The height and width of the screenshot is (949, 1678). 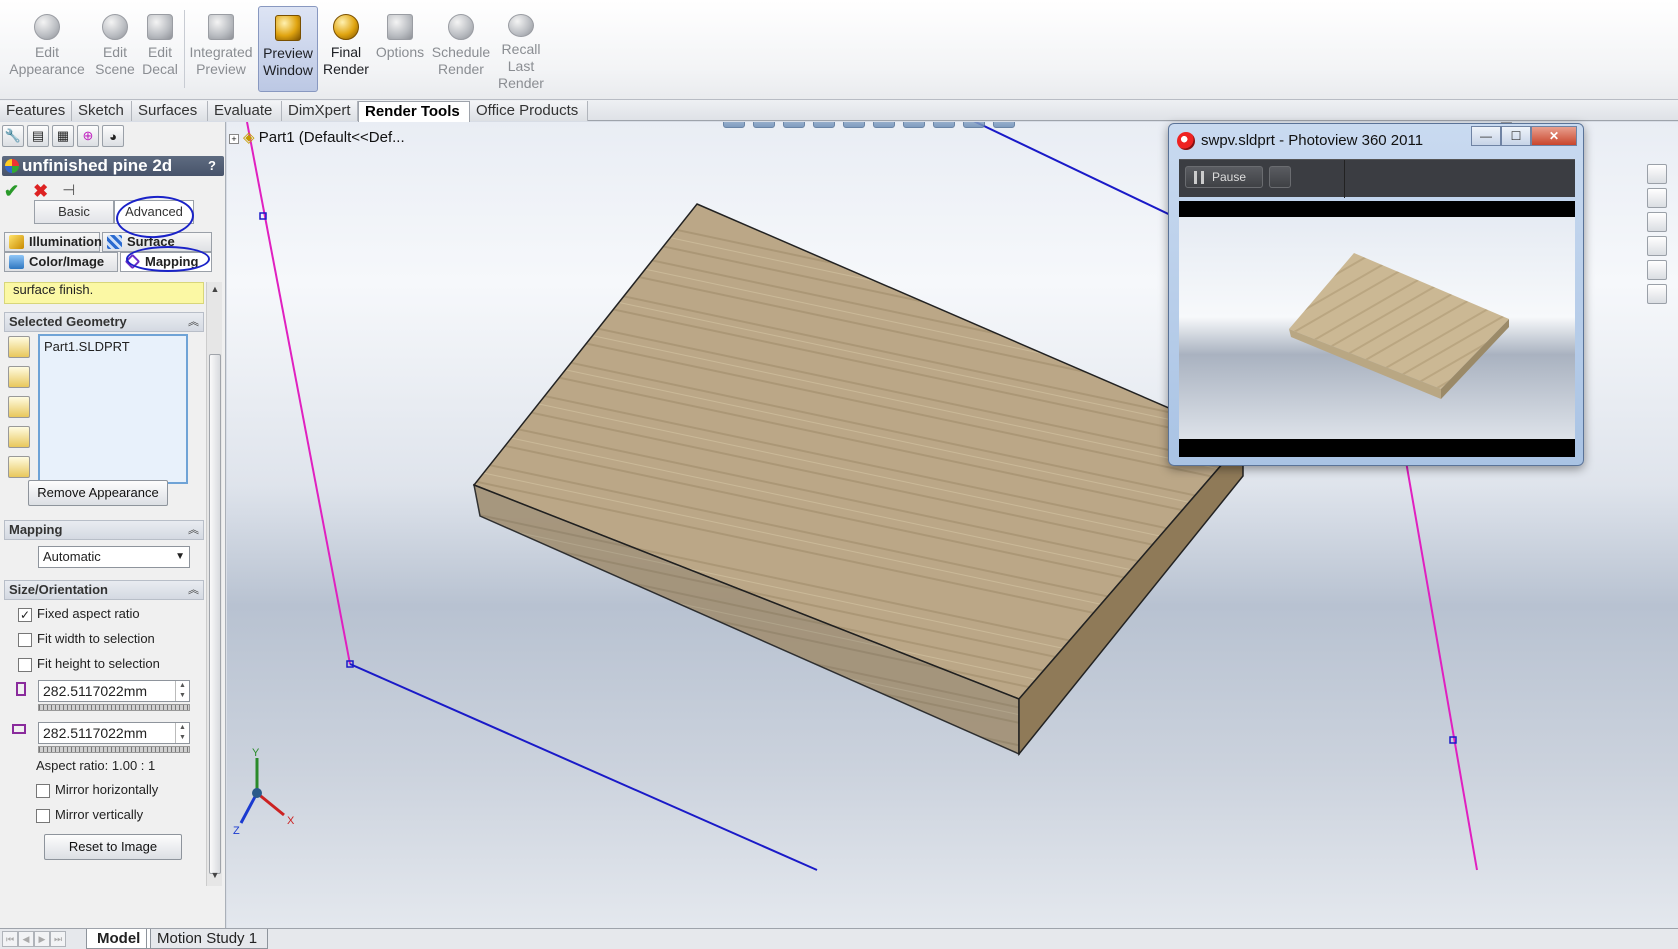 I want to click on tab-features: Features, so click(x=36, y=111).